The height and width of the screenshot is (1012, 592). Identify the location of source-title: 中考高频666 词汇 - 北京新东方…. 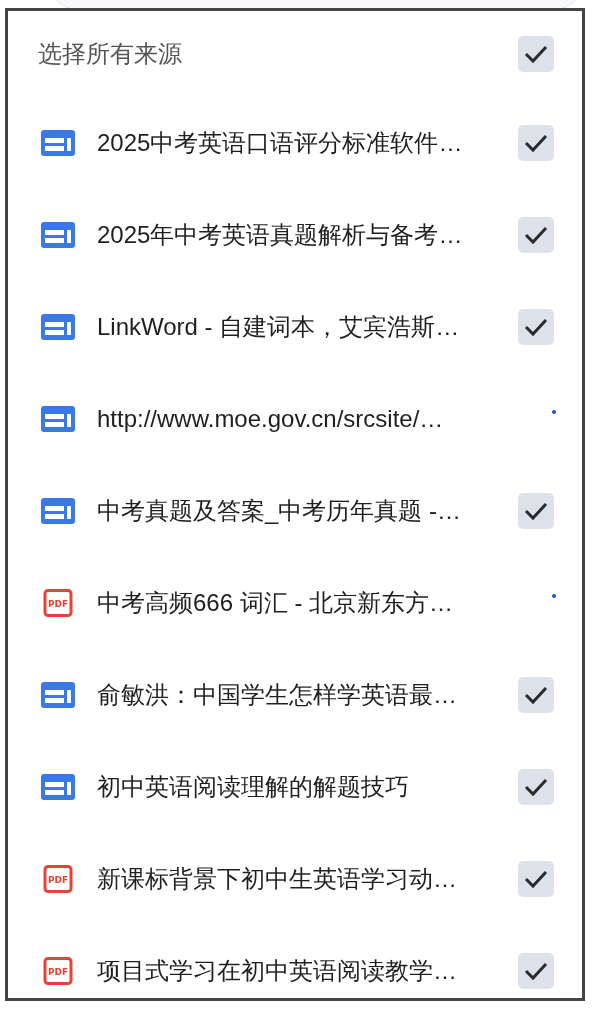
(275, 603).